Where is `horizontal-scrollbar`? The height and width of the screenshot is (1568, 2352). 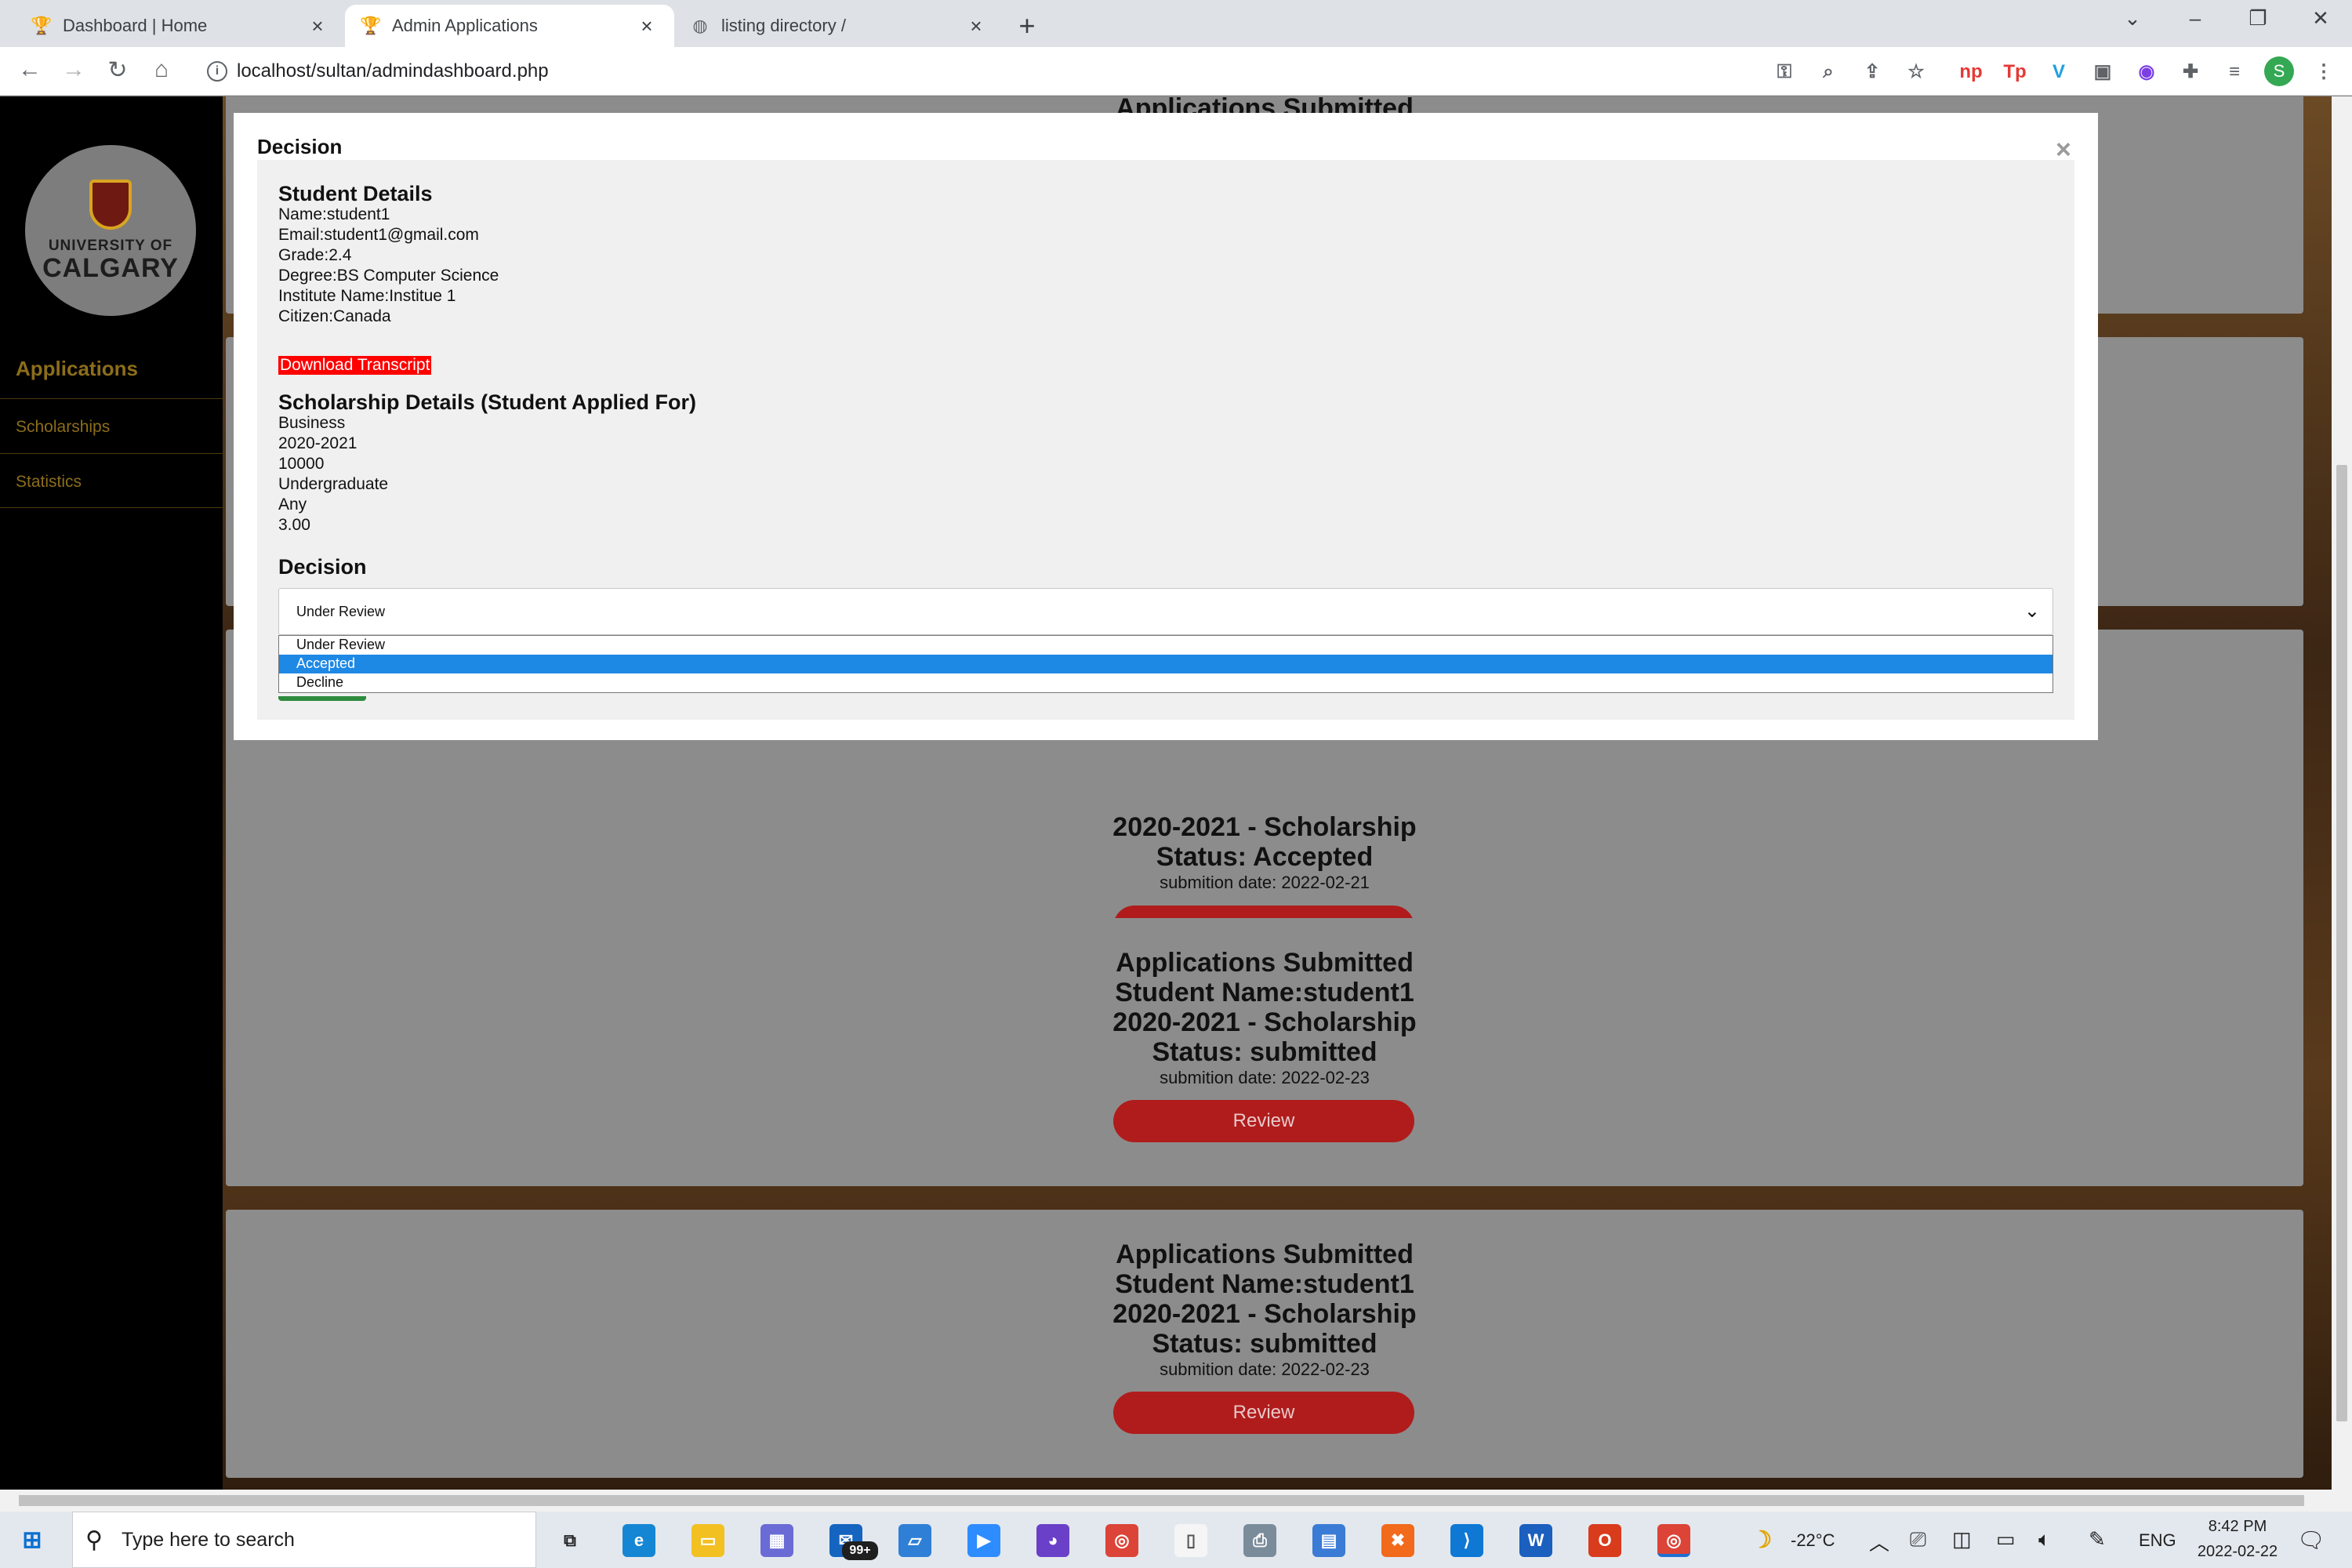
horizontal-scrollbar is located at coordinates (1176, 1501).